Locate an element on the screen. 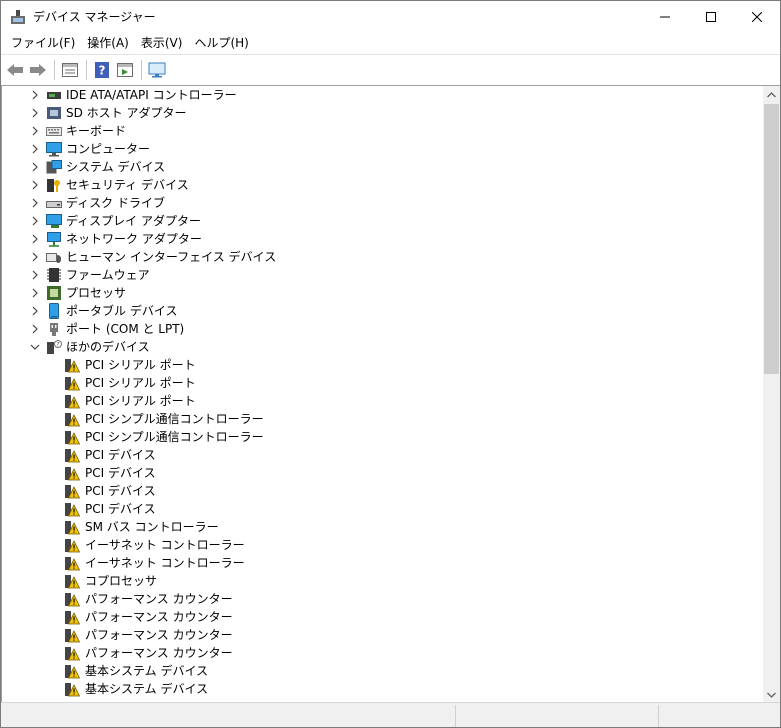 This screenshot has width=781, height=728. close-button is located at coordinates (757, 16).